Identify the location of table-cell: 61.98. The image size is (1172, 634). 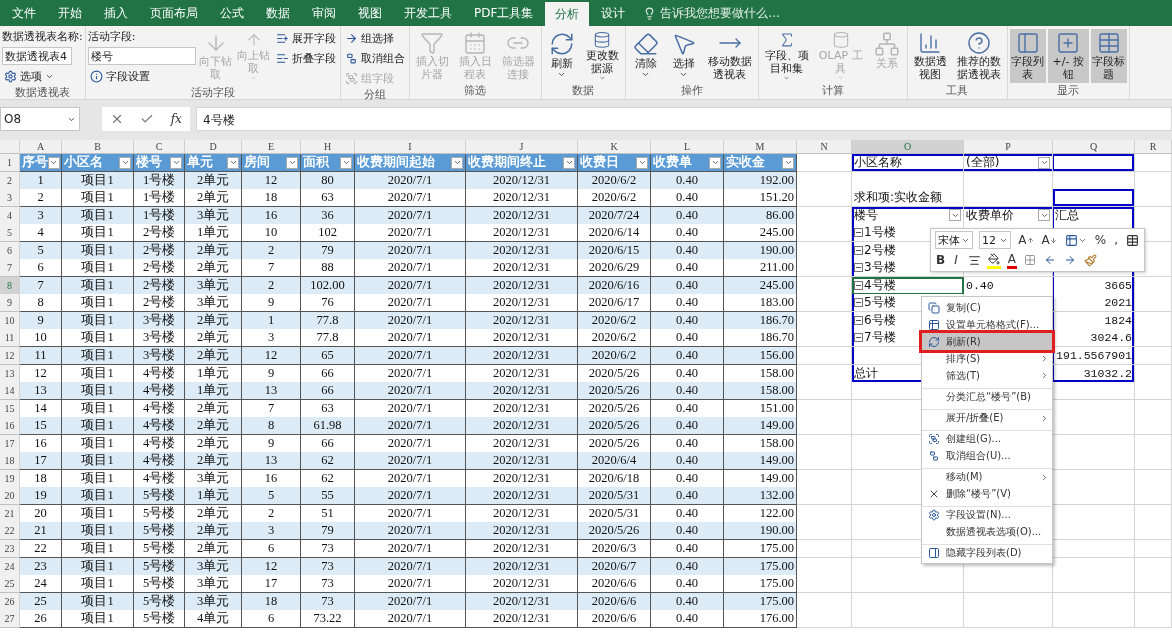
(328, 426).